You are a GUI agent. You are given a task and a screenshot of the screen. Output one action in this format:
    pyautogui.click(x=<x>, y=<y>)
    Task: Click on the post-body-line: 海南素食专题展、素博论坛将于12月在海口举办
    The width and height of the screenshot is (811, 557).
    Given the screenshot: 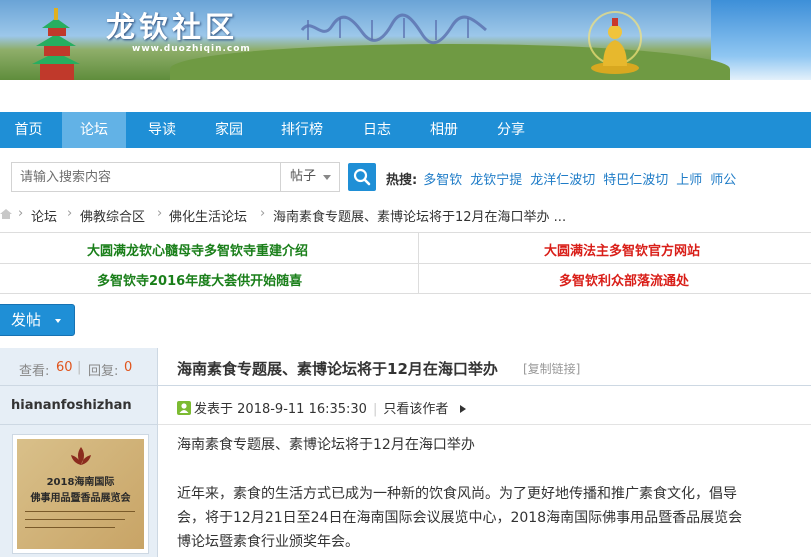 What is the action you would take?
    pyautogui.click(x=326, y=445)
    